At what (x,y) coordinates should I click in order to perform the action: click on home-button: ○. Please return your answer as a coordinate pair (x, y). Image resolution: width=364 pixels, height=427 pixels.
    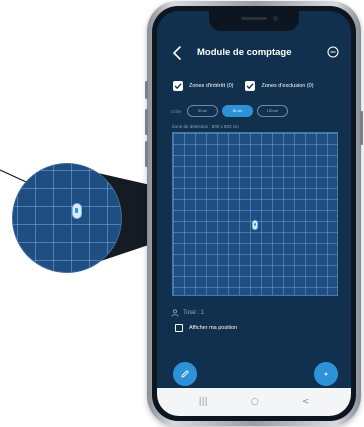
    Looking at the image, I should click on (255, 402).